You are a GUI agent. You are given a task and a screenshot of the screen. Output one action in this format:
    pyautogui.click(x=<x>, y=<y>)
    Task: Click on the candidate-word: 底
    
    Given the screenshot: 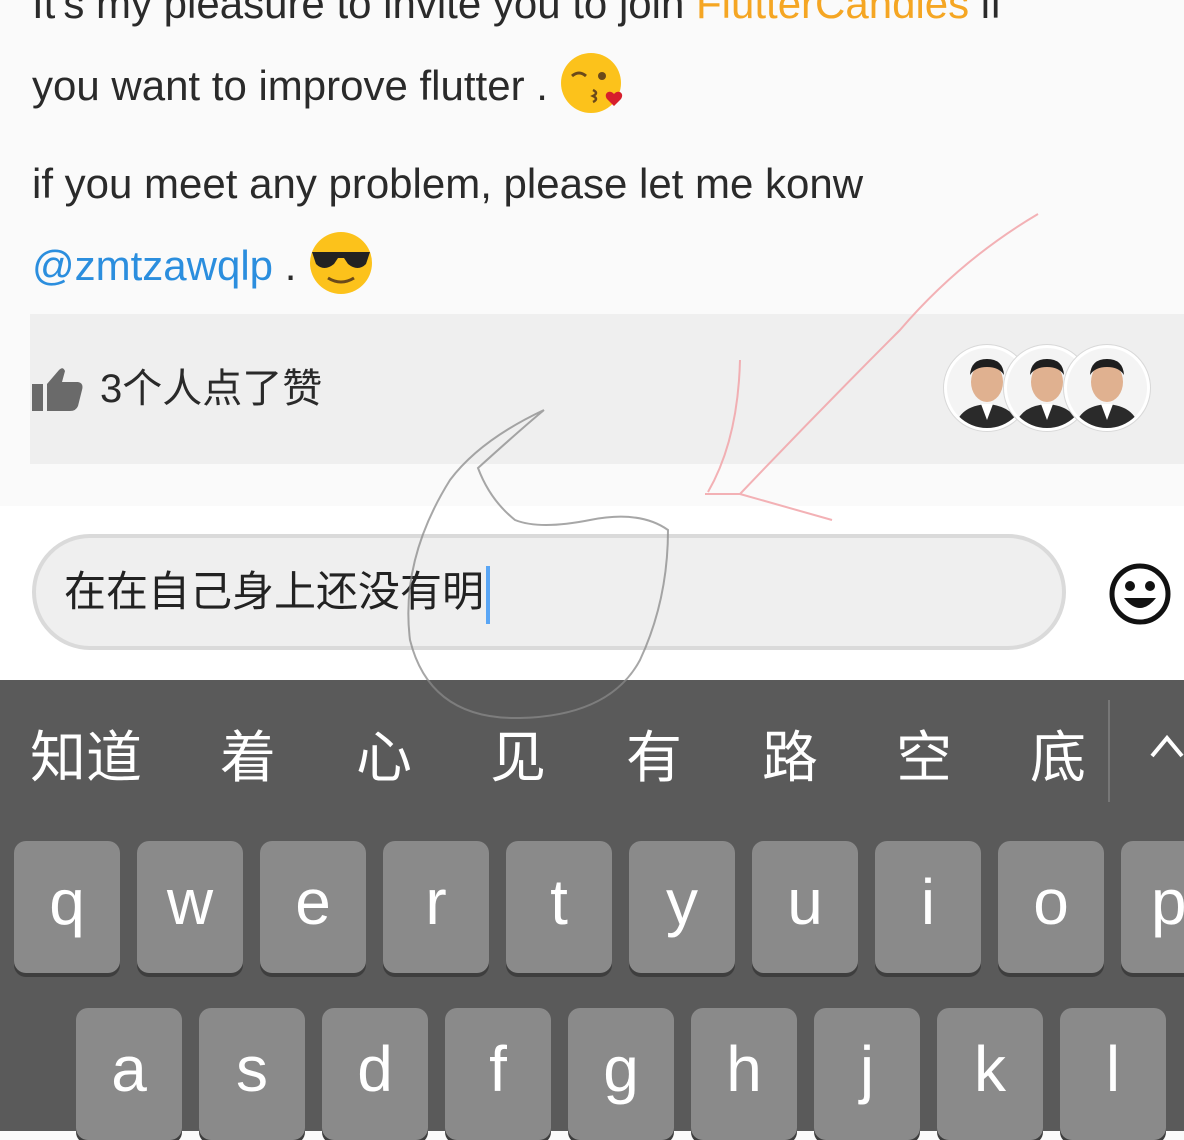 What is the action you would take?
    pyautogui.click(x=1058, y=758)
    